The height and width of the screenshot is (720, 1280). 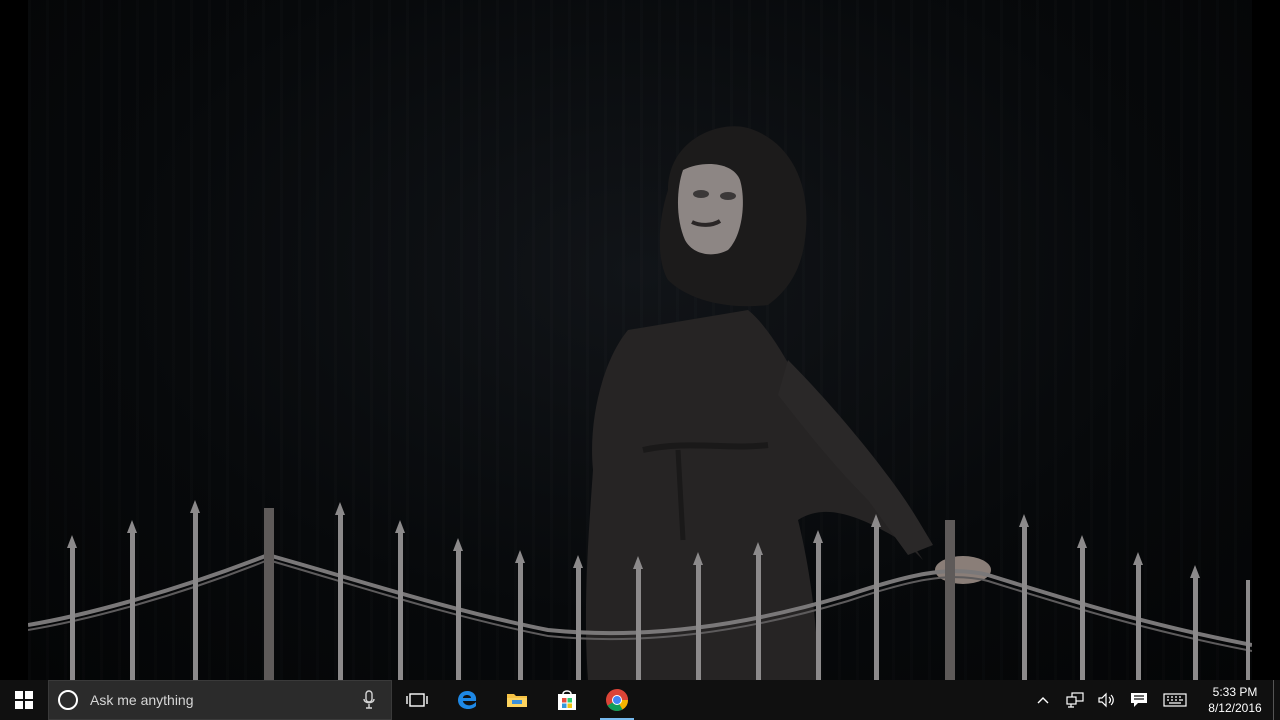 I want to click on cortana-search-box: Ask me anything, so click(x=220, y=700).